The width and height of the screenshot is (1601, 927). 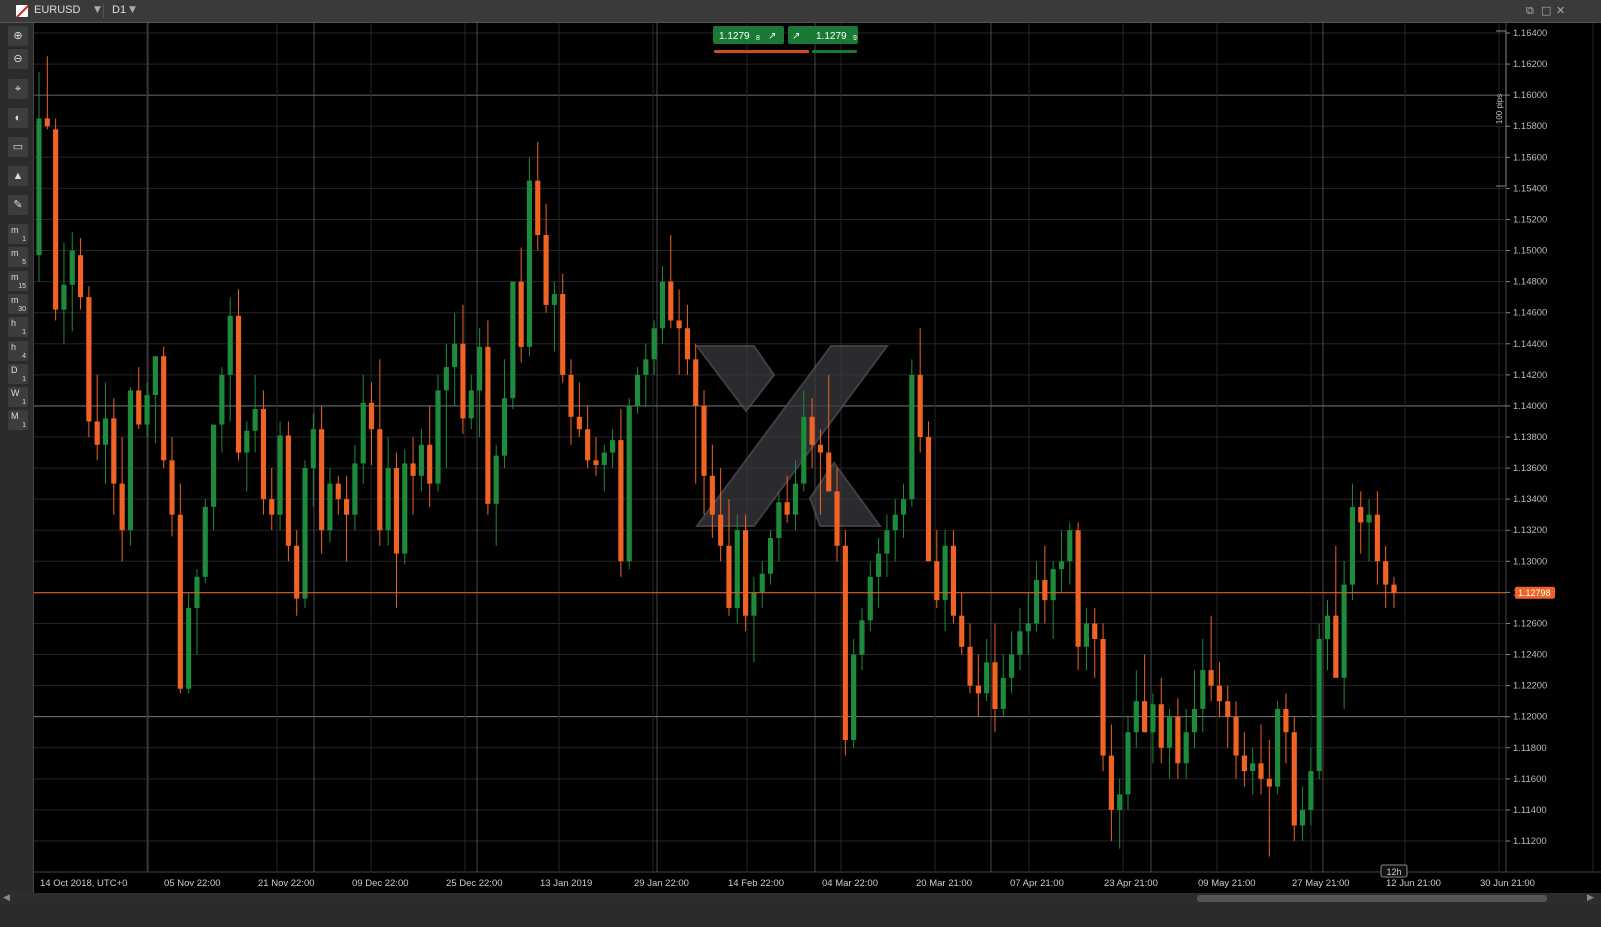 I want to click on timeframe-count: 4, so click(x=24, y=356).